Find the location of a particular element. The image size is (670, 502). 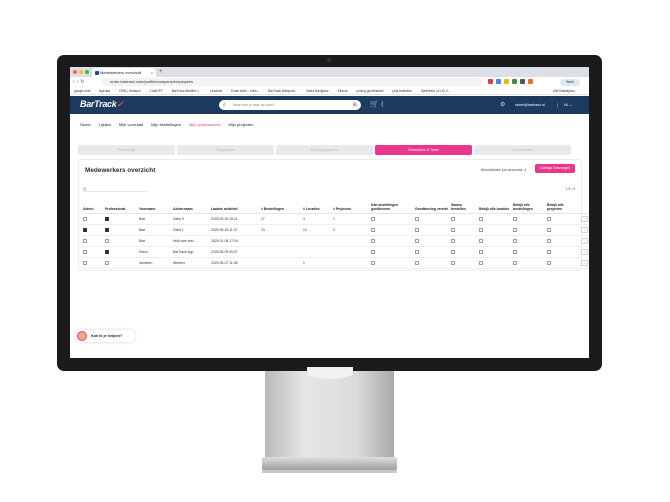

new-tab-button: + is located at coordinates (161, 72).